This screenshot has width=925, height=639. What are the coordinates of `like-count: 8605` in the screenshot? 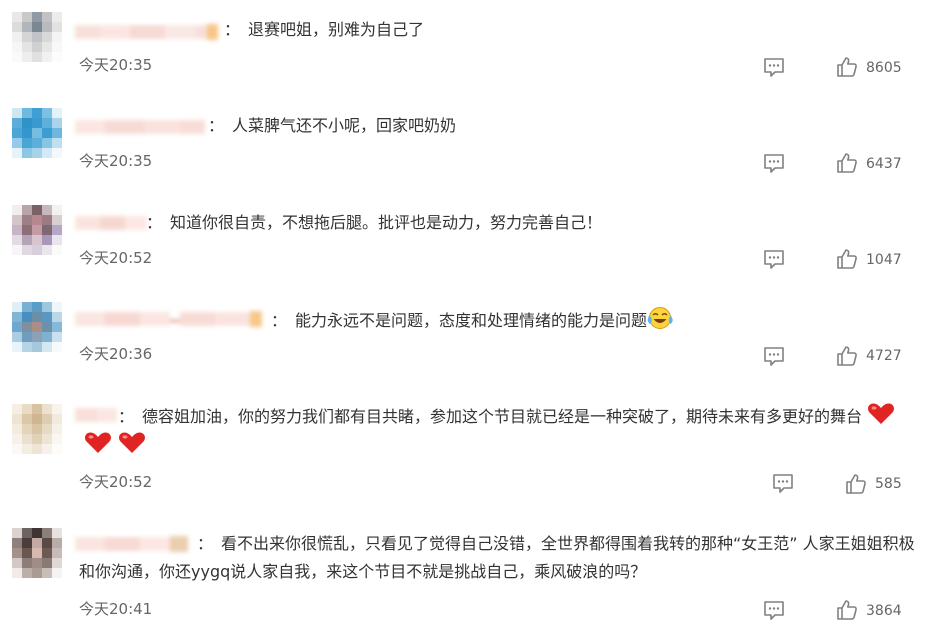 It's located at (884, 68).